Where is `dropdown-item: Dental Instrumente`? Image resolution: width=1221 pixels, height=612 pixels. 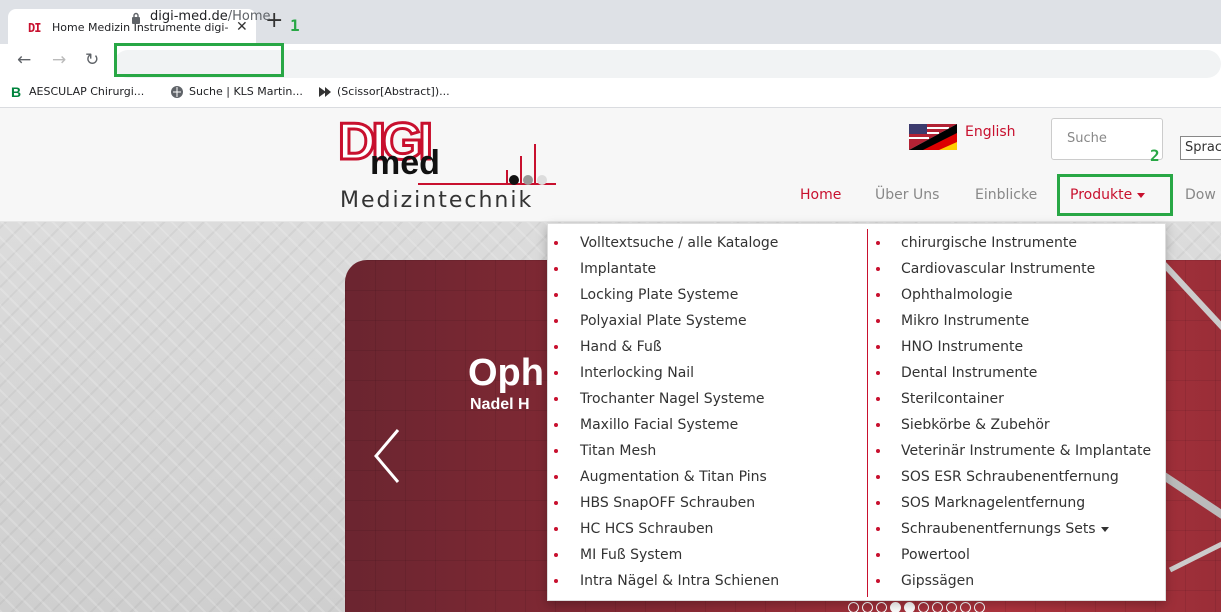
dropdown-item: Dental Instrumente is located at coordinates (969, 373).